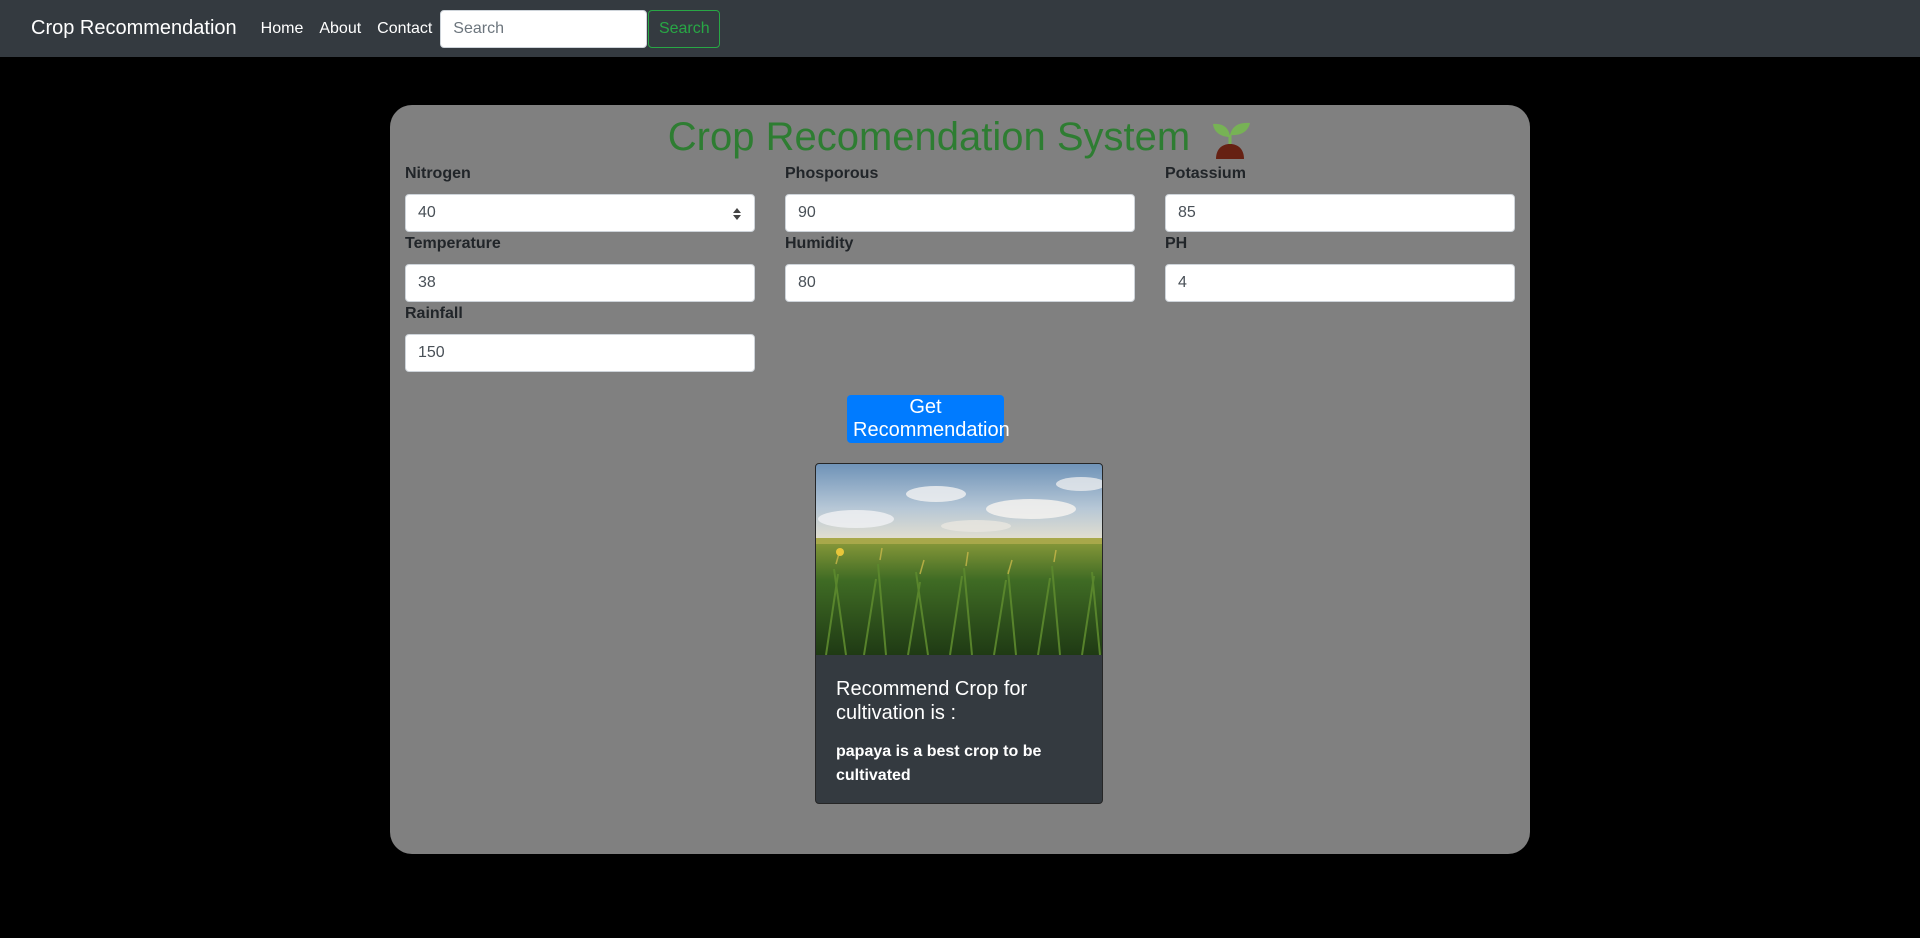 This screenshot has height=938, width=1920. I want to click on humidity-field-group: Humidity, so click(960, 268).